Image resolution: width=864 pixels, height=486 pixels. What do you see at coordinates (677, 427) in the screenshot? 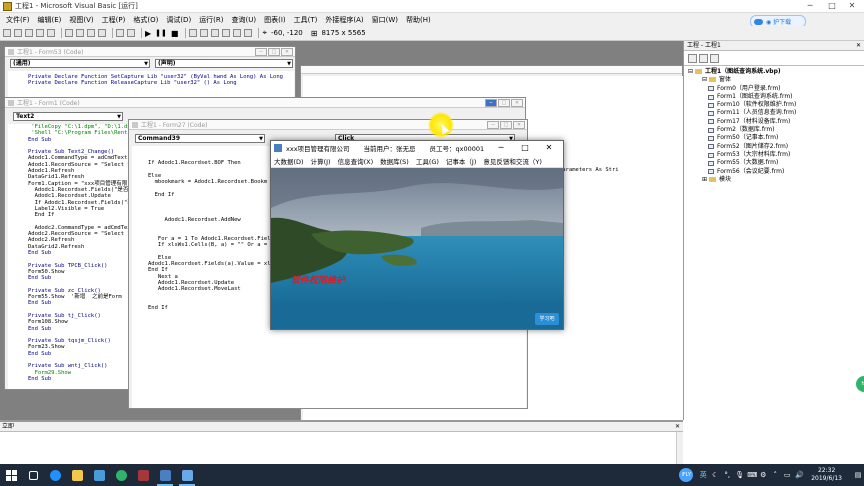
I see `close-icon: ✕` at bounding box center [677, 427].